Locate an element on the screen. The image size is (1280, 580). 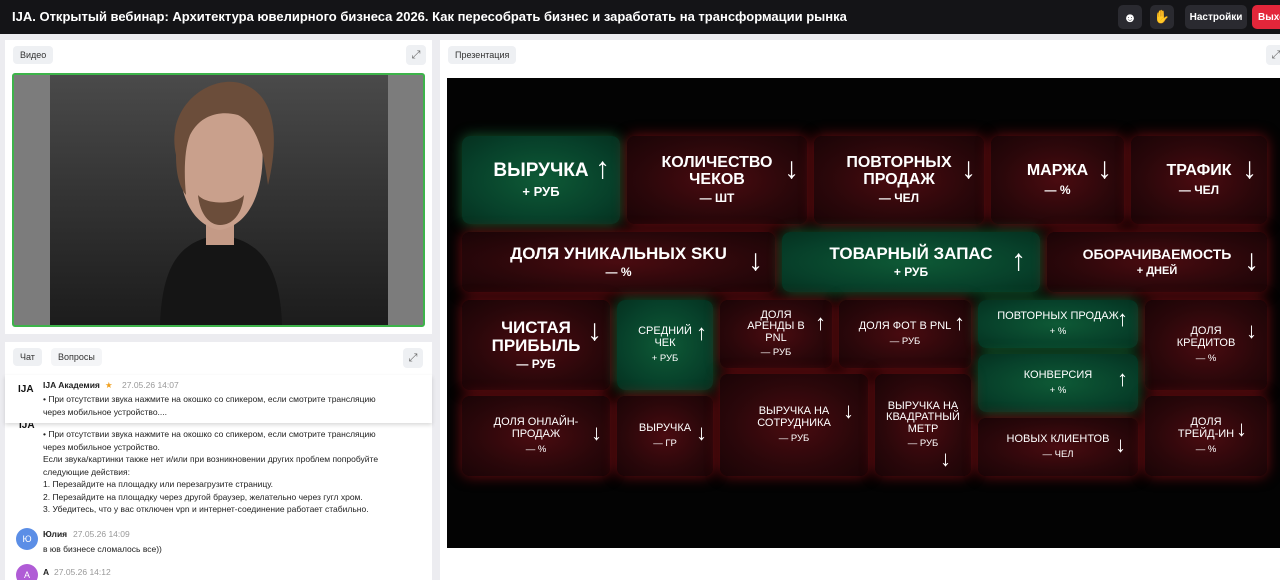
avatar: А is located at coordinates (27, 572).